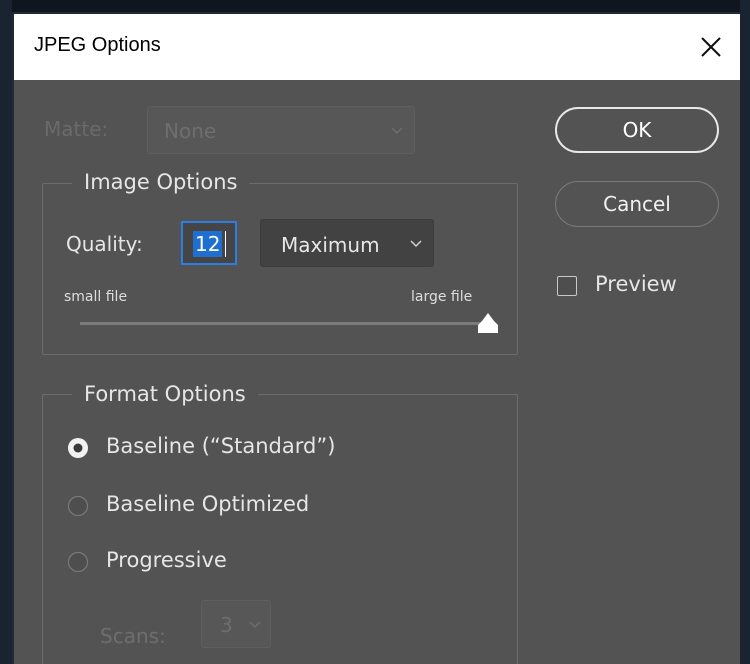 Image resolution: width=750 pixels, height=664 pixels. What do you see at coordinates (637, 130) in the screenshot?
I see `ok-button: OK` at bounding box center [637, 130].